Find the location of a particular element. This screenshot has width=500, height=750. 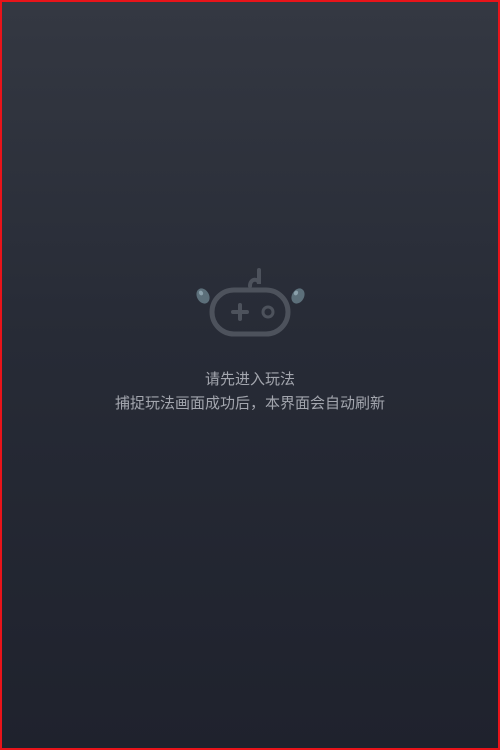

sad-gamepad-icon is located at coordinates (250, 305).